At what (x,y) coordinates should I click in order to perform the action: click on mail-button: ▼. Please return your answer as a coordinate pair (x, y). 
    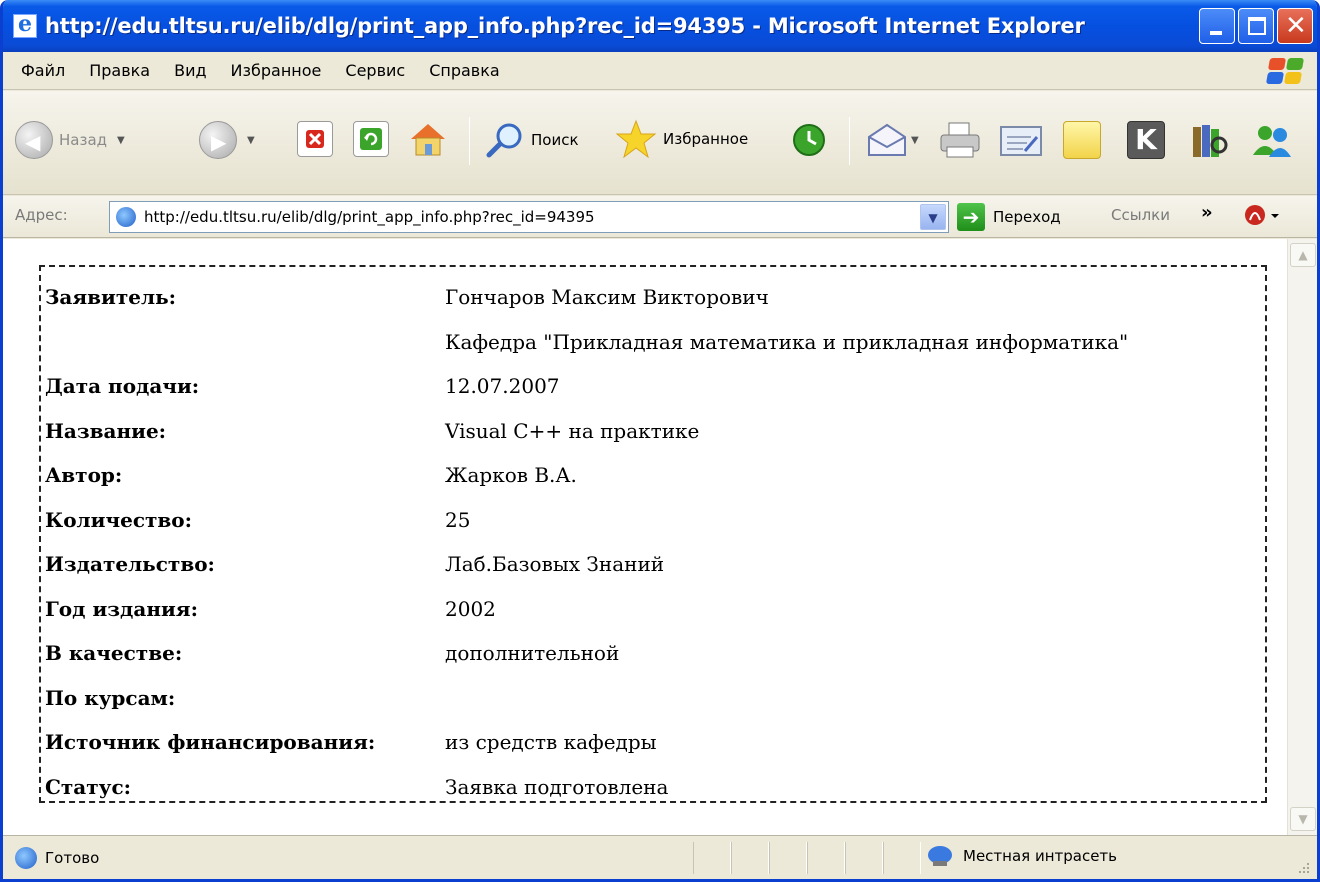
    Looking at the image, I should click on (892, 140).